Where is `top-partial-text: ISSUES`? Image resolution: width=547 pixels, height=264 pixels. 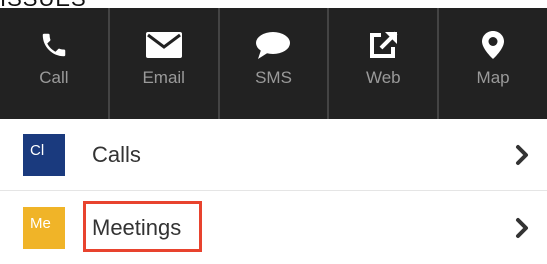
top-partial-text: ISSUES is located at coordinates (43, 4).